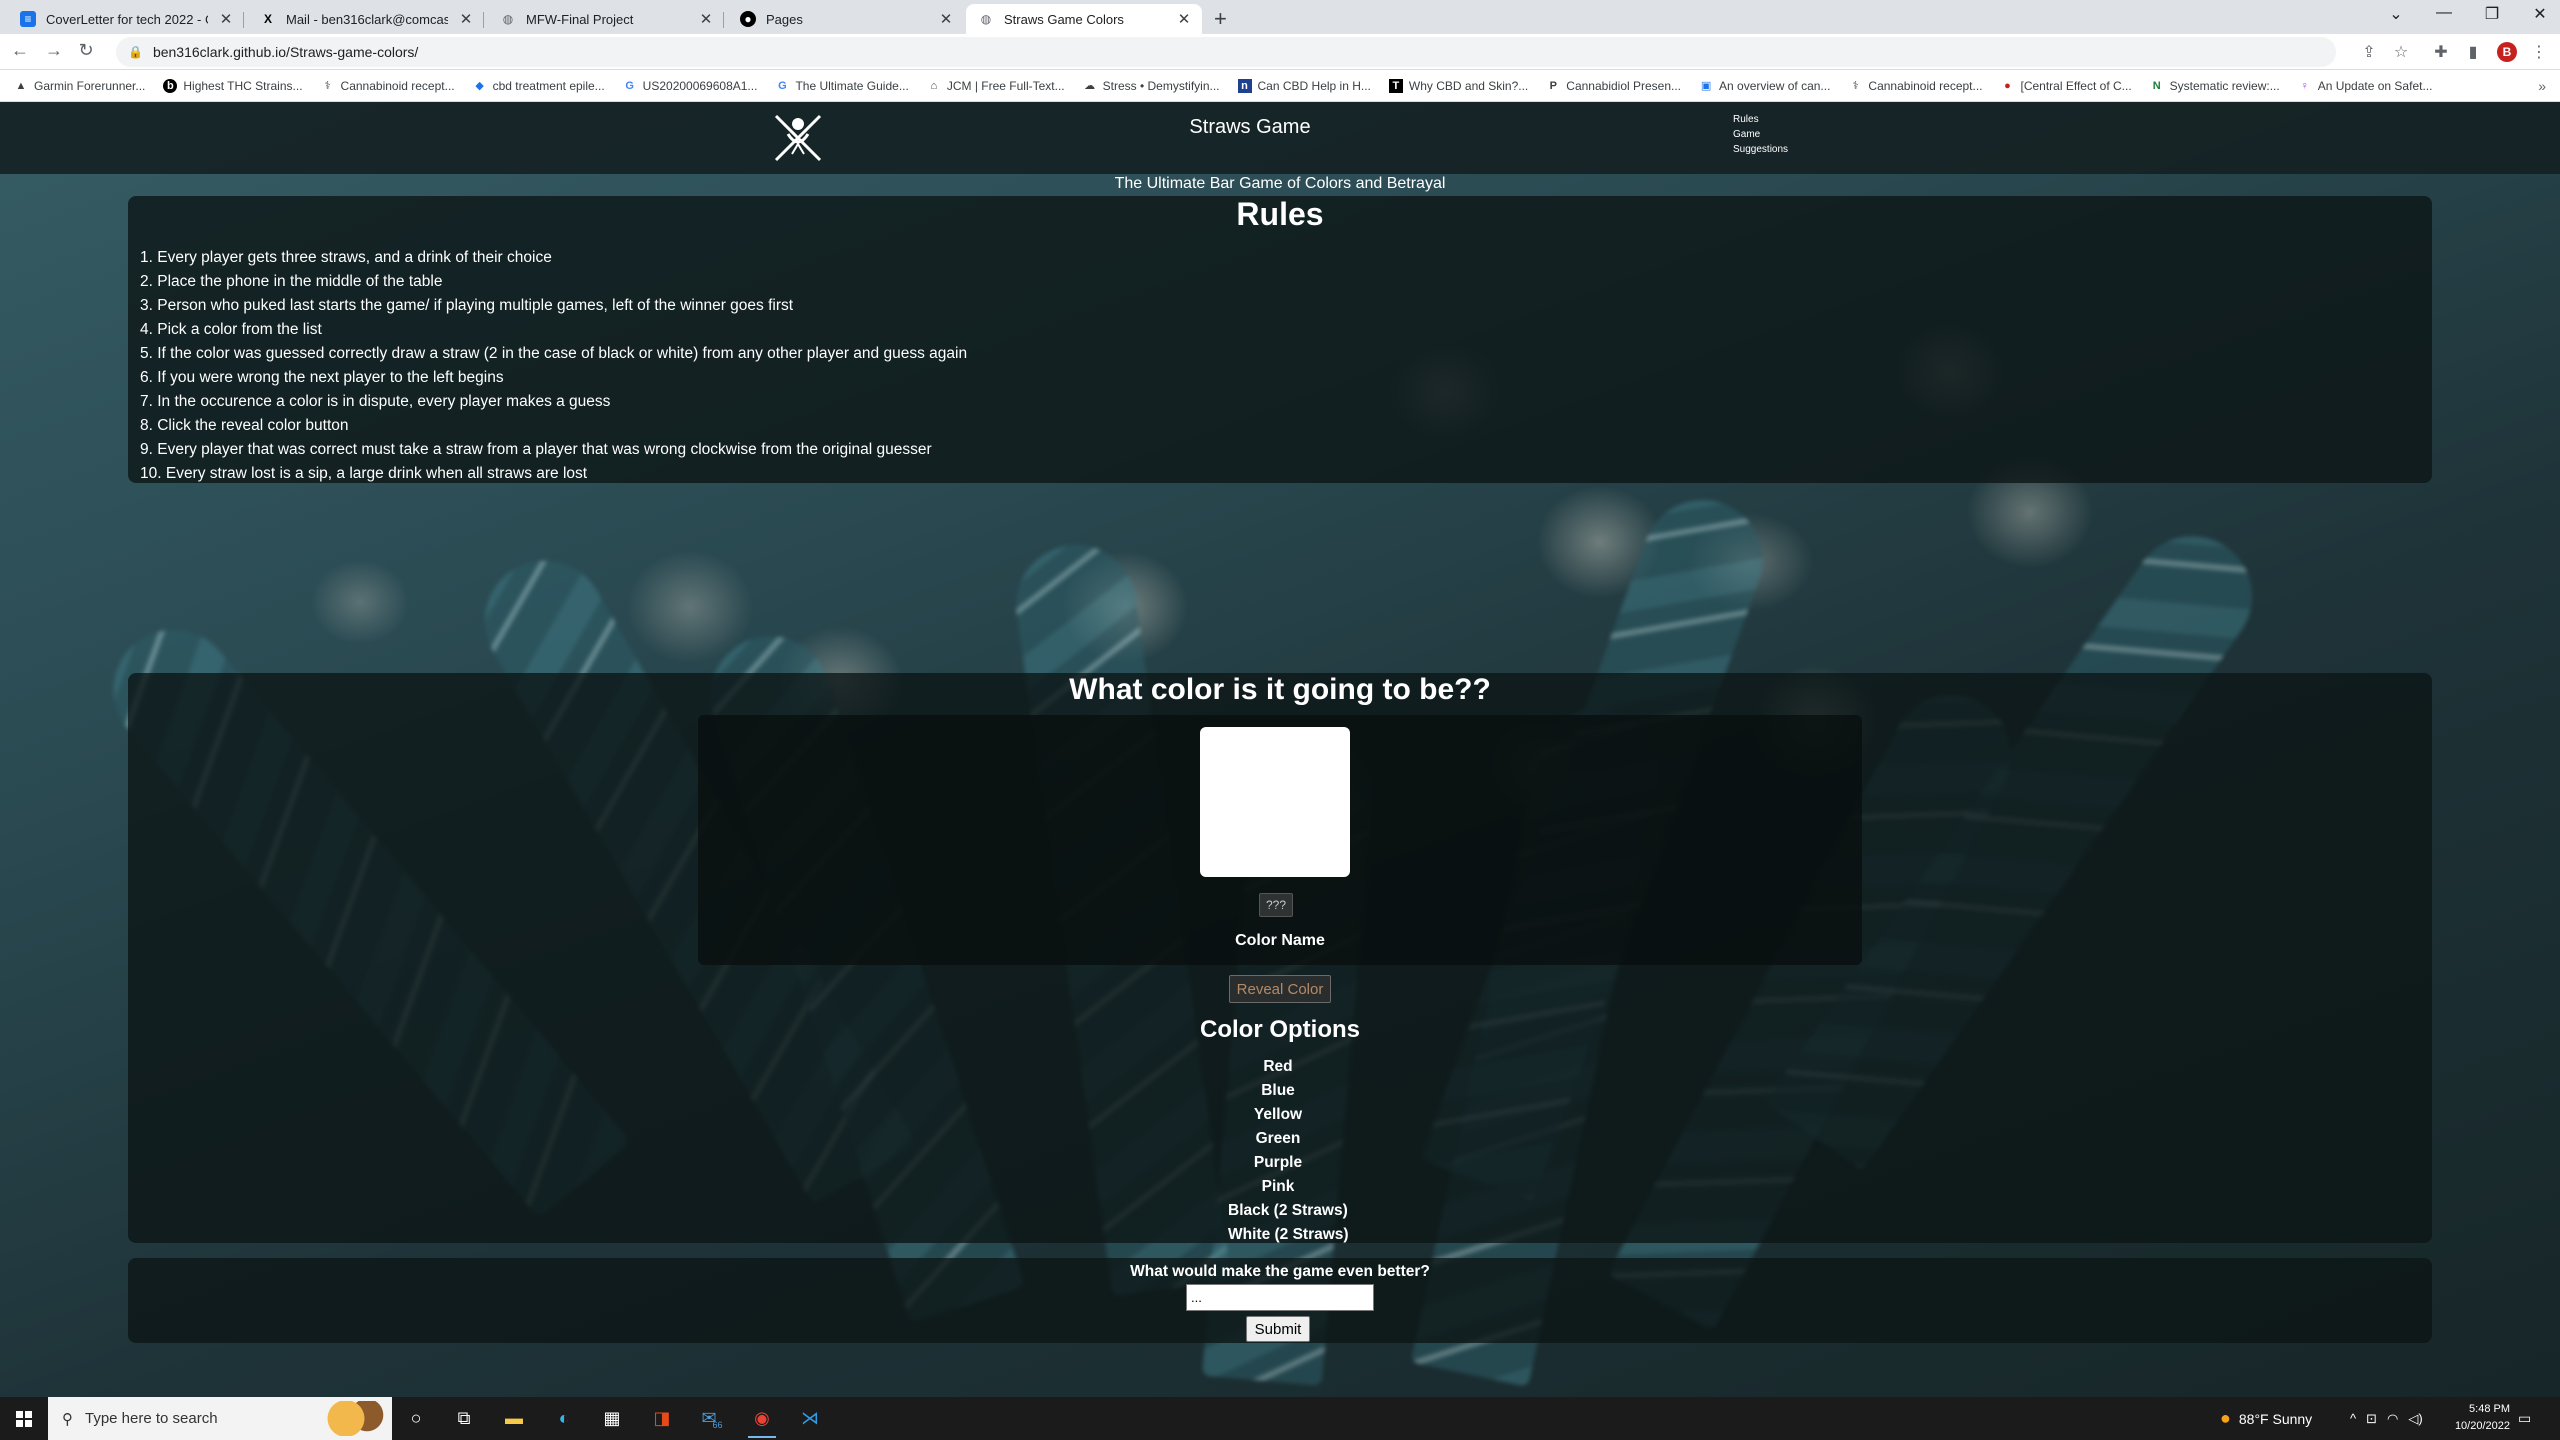  I want to click on vscode-icon: ⋊, so click(810, 1418).